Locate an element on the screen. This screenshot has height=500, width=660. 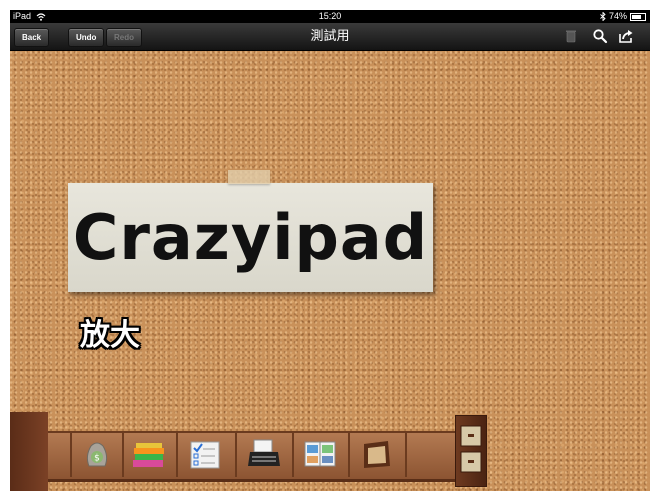
money-bag-icon: $ is located at coordinates (97, 454).